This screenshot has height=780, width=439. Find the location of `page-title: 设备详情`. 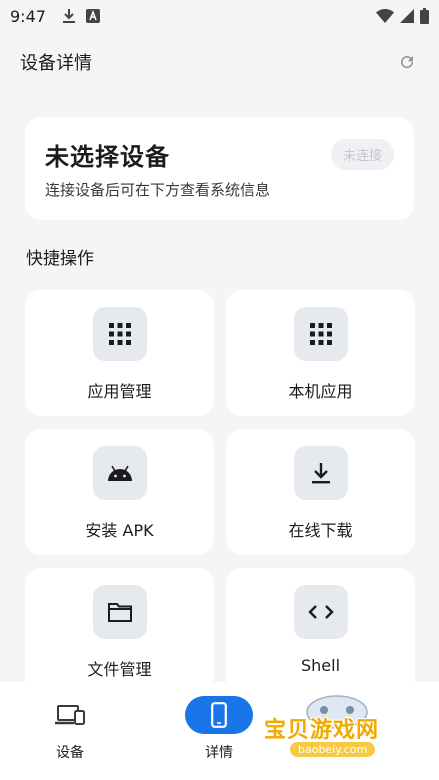

page-title: 设备详情 is located at coordinates (56, 63).